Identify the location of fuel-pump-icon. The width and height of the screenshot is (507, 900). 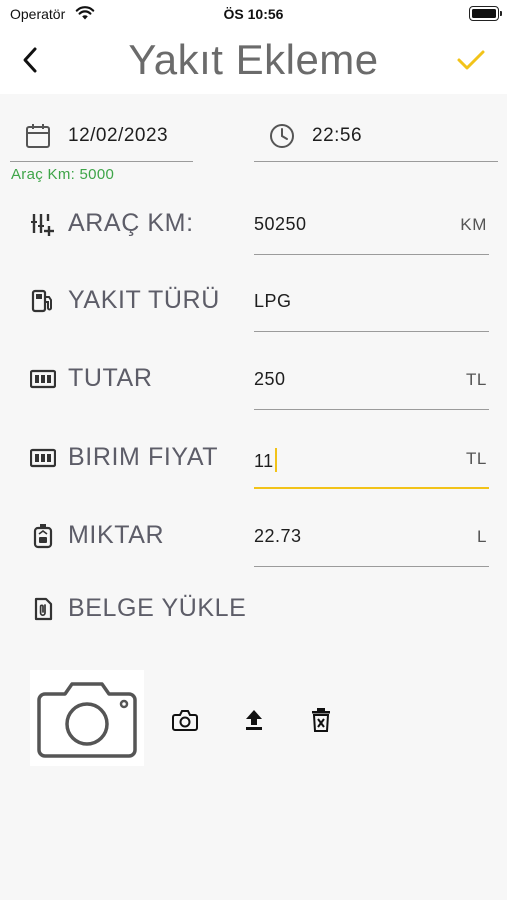
(43, 301).